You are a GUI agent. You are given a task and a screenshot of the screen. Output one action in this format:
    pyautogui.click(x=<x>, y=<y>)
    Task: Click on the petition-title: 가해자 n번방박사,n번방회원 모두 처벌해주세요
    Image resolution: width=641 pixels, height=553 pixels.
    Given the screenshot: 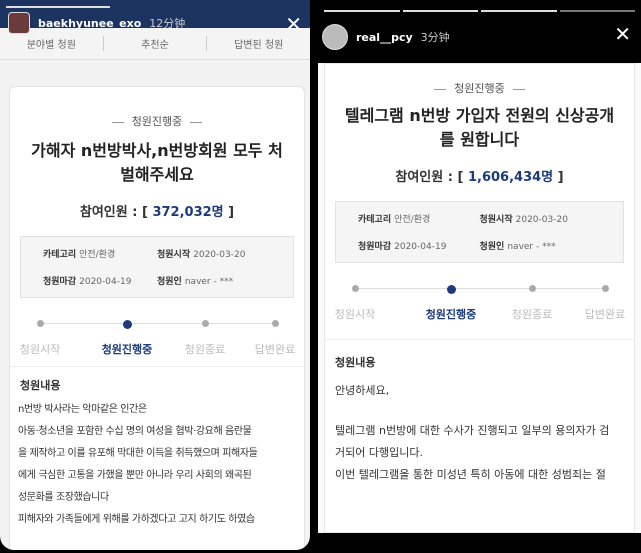 What is the action you would take?
    pyautogui.click(x=157, y=162)
    